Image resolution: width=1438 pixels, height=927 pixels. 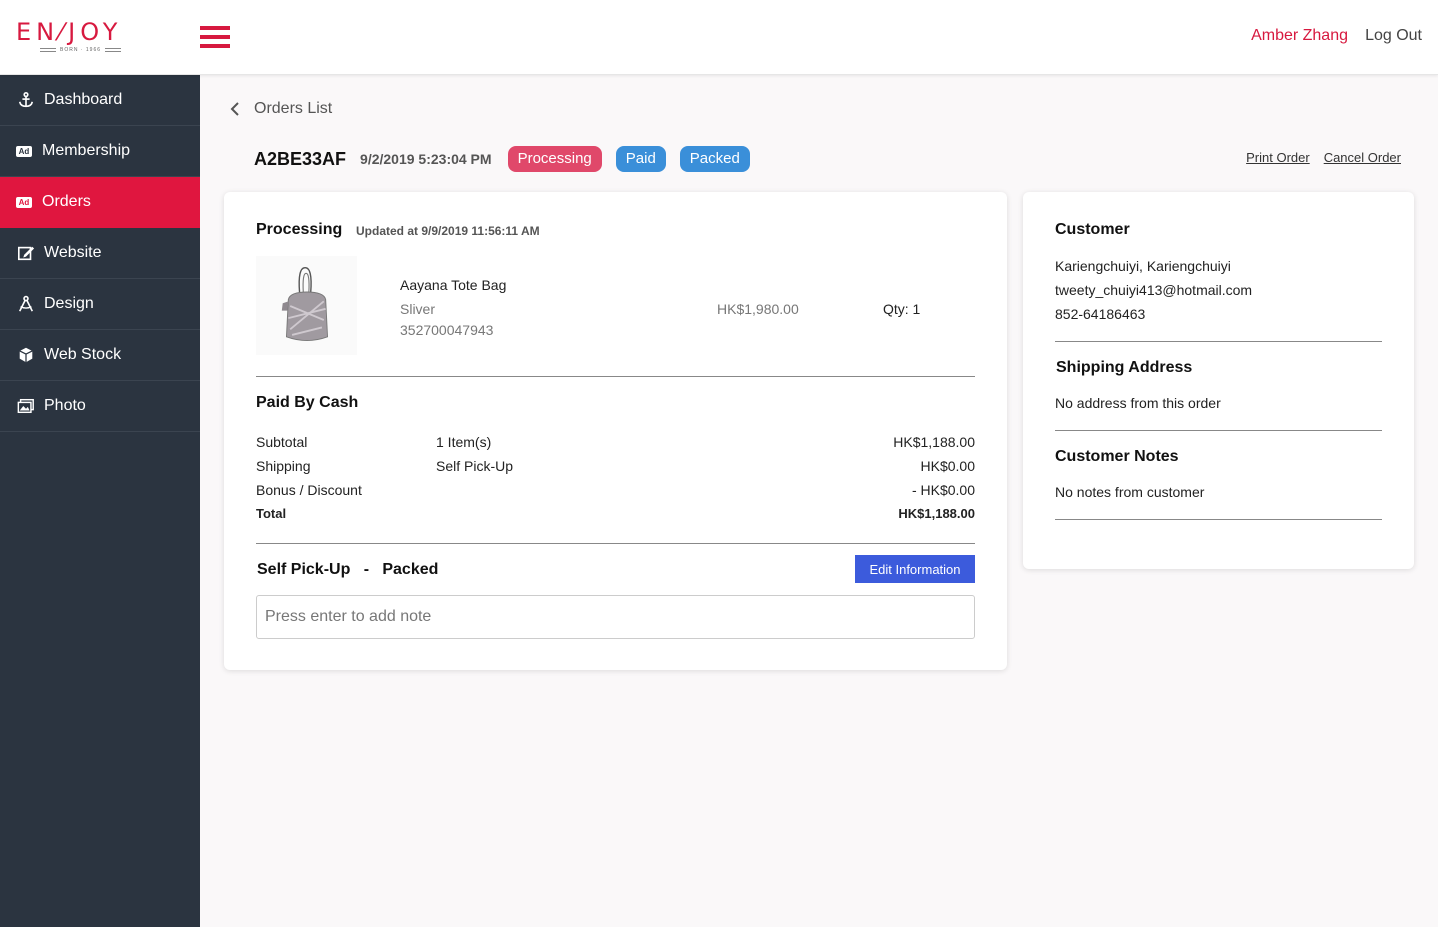 I want to click on edit-icon, so click(x=26, y=253).